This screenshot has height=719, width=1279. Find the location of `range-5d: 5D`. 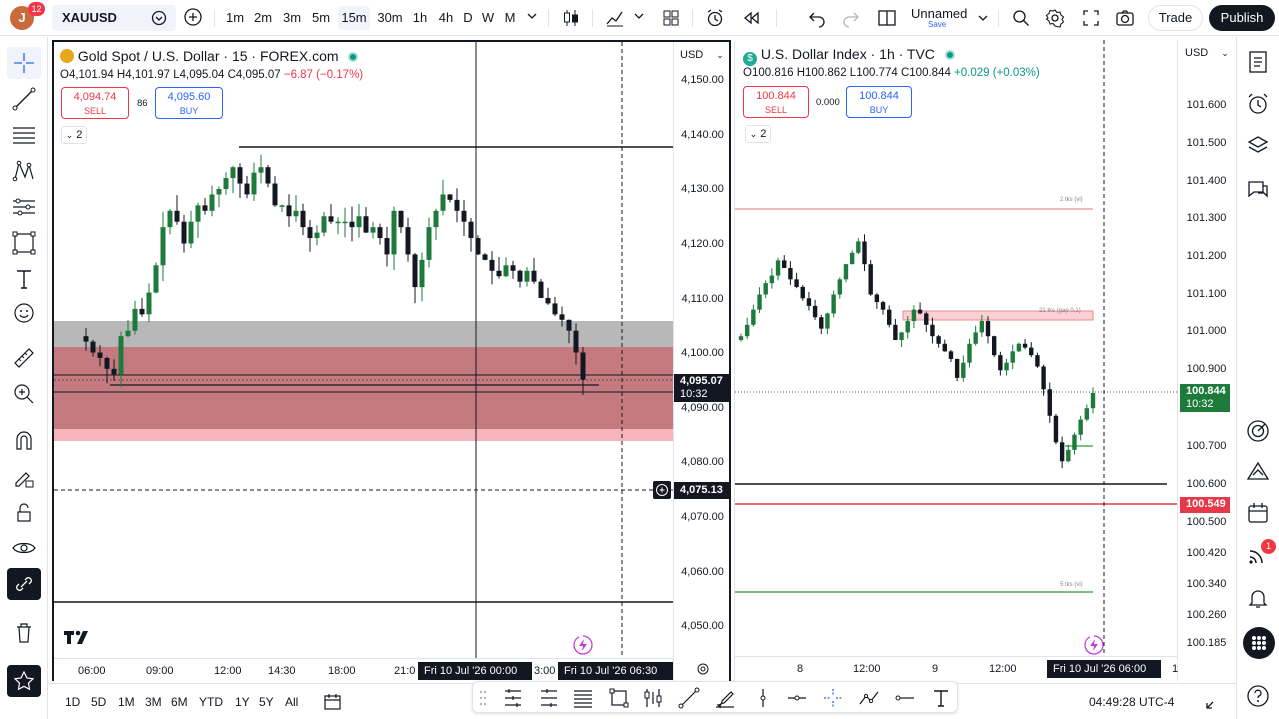

range-5d: 5D is located at coordinates (98, 702).